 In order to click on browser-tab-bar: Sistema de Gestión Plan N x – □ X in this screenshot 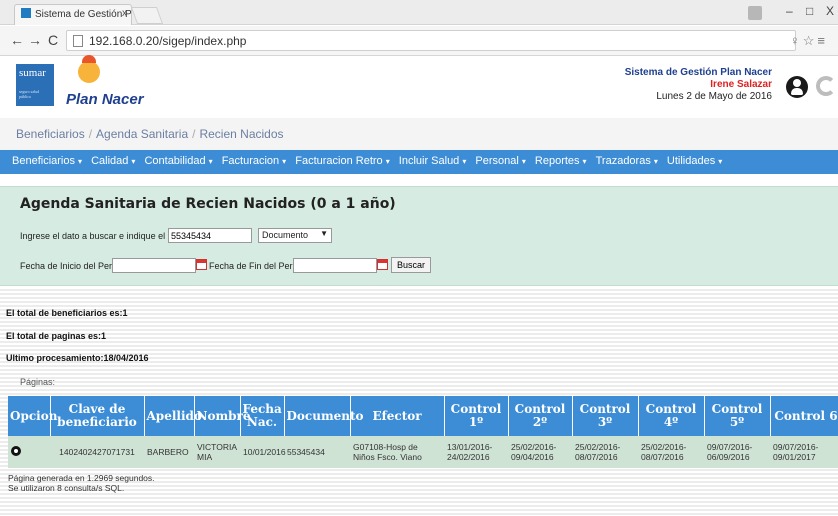, I will do `click(419, 12)`.